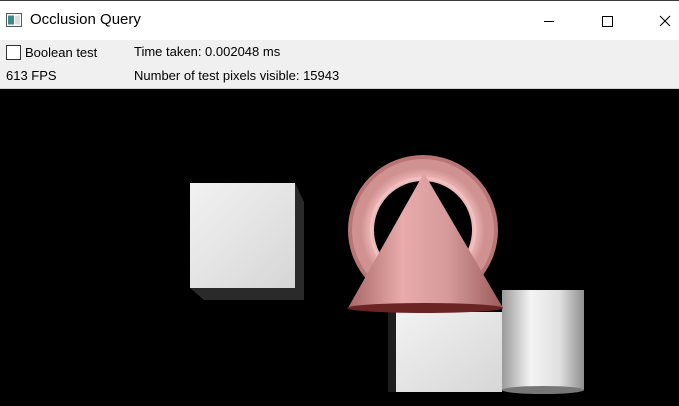 The width and height of the screenshot is (679, 406). What do you see at coordinates (339, 20) in the screenshot?
I see `title-bar: Occlusion Query` at bounding box center [339, 20].